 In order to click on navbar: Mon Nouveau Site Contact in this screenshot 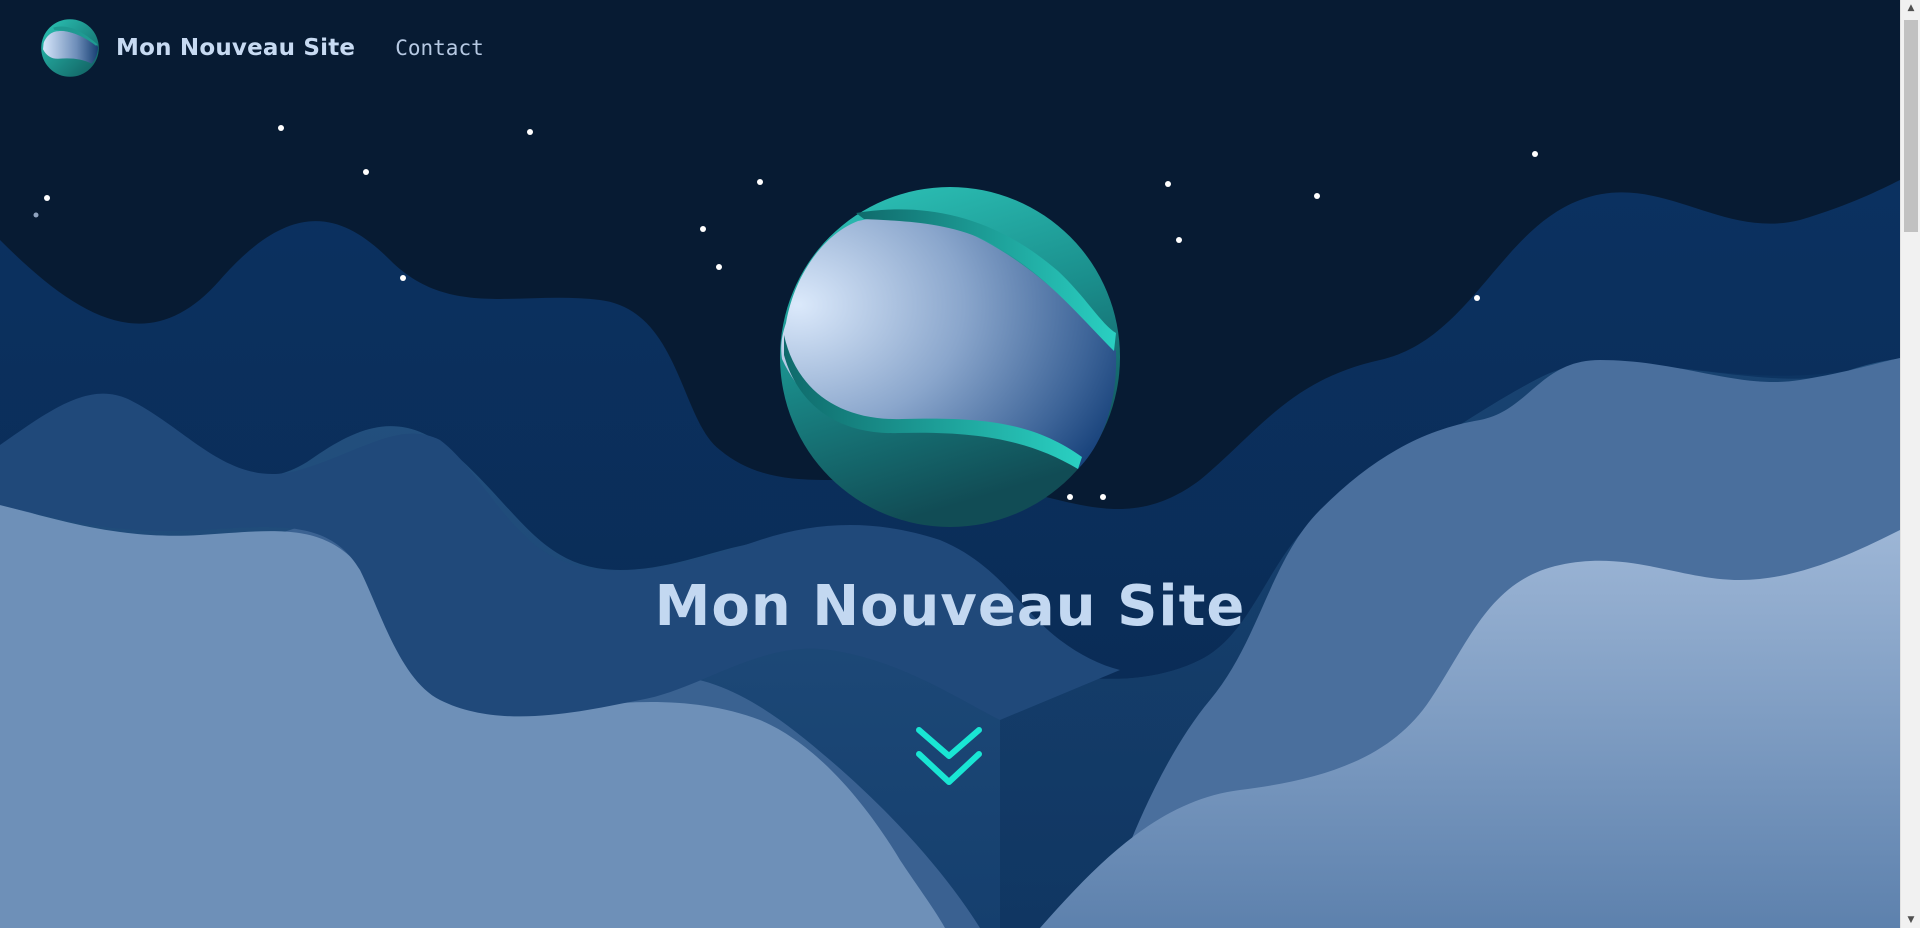, I will do `click(262, 48)`.